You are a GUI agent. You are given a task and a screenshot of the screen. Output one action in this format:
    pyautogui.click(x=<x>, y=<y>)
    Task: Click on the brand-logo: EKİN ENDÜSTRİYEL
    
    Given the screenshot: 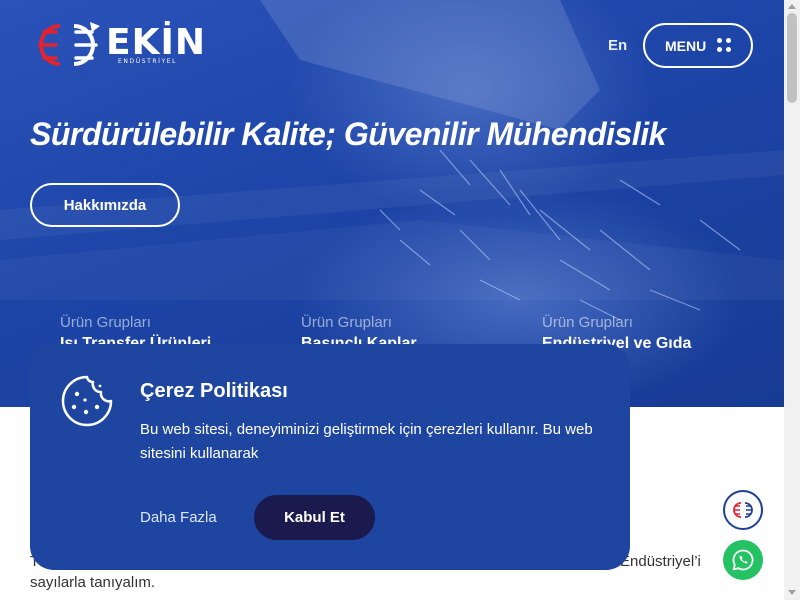 What is the action you would take?
    pyautogui.click(x=117, y=45)
    